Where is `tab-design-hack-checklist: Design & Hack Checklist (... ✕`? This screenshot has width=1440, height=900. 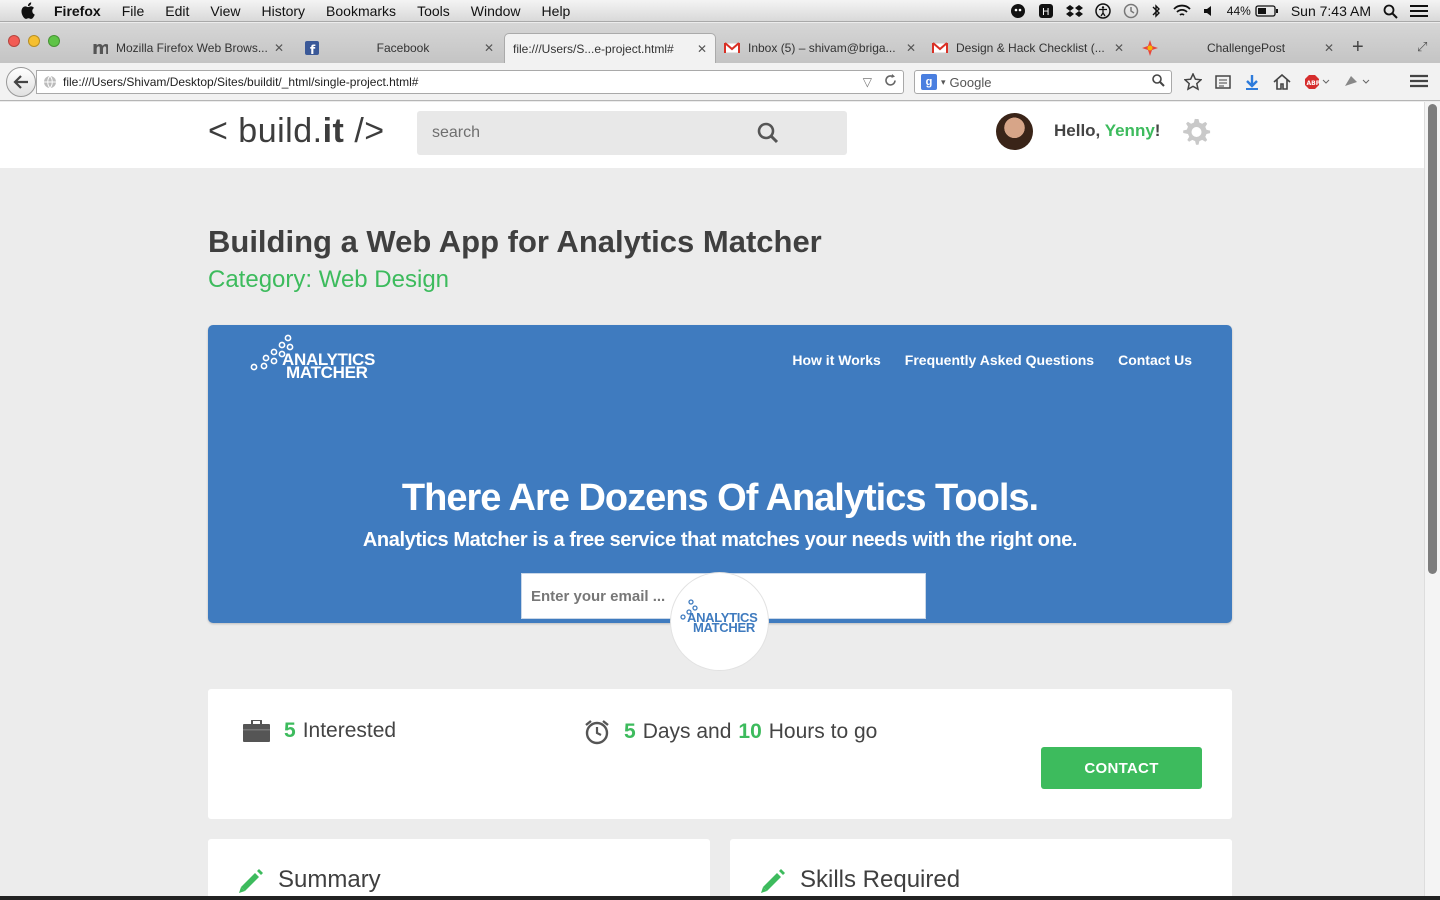
tab-design-hack-checklist: Design & Hack Checklist (... ✕ is located at coordinates (1029, 48).